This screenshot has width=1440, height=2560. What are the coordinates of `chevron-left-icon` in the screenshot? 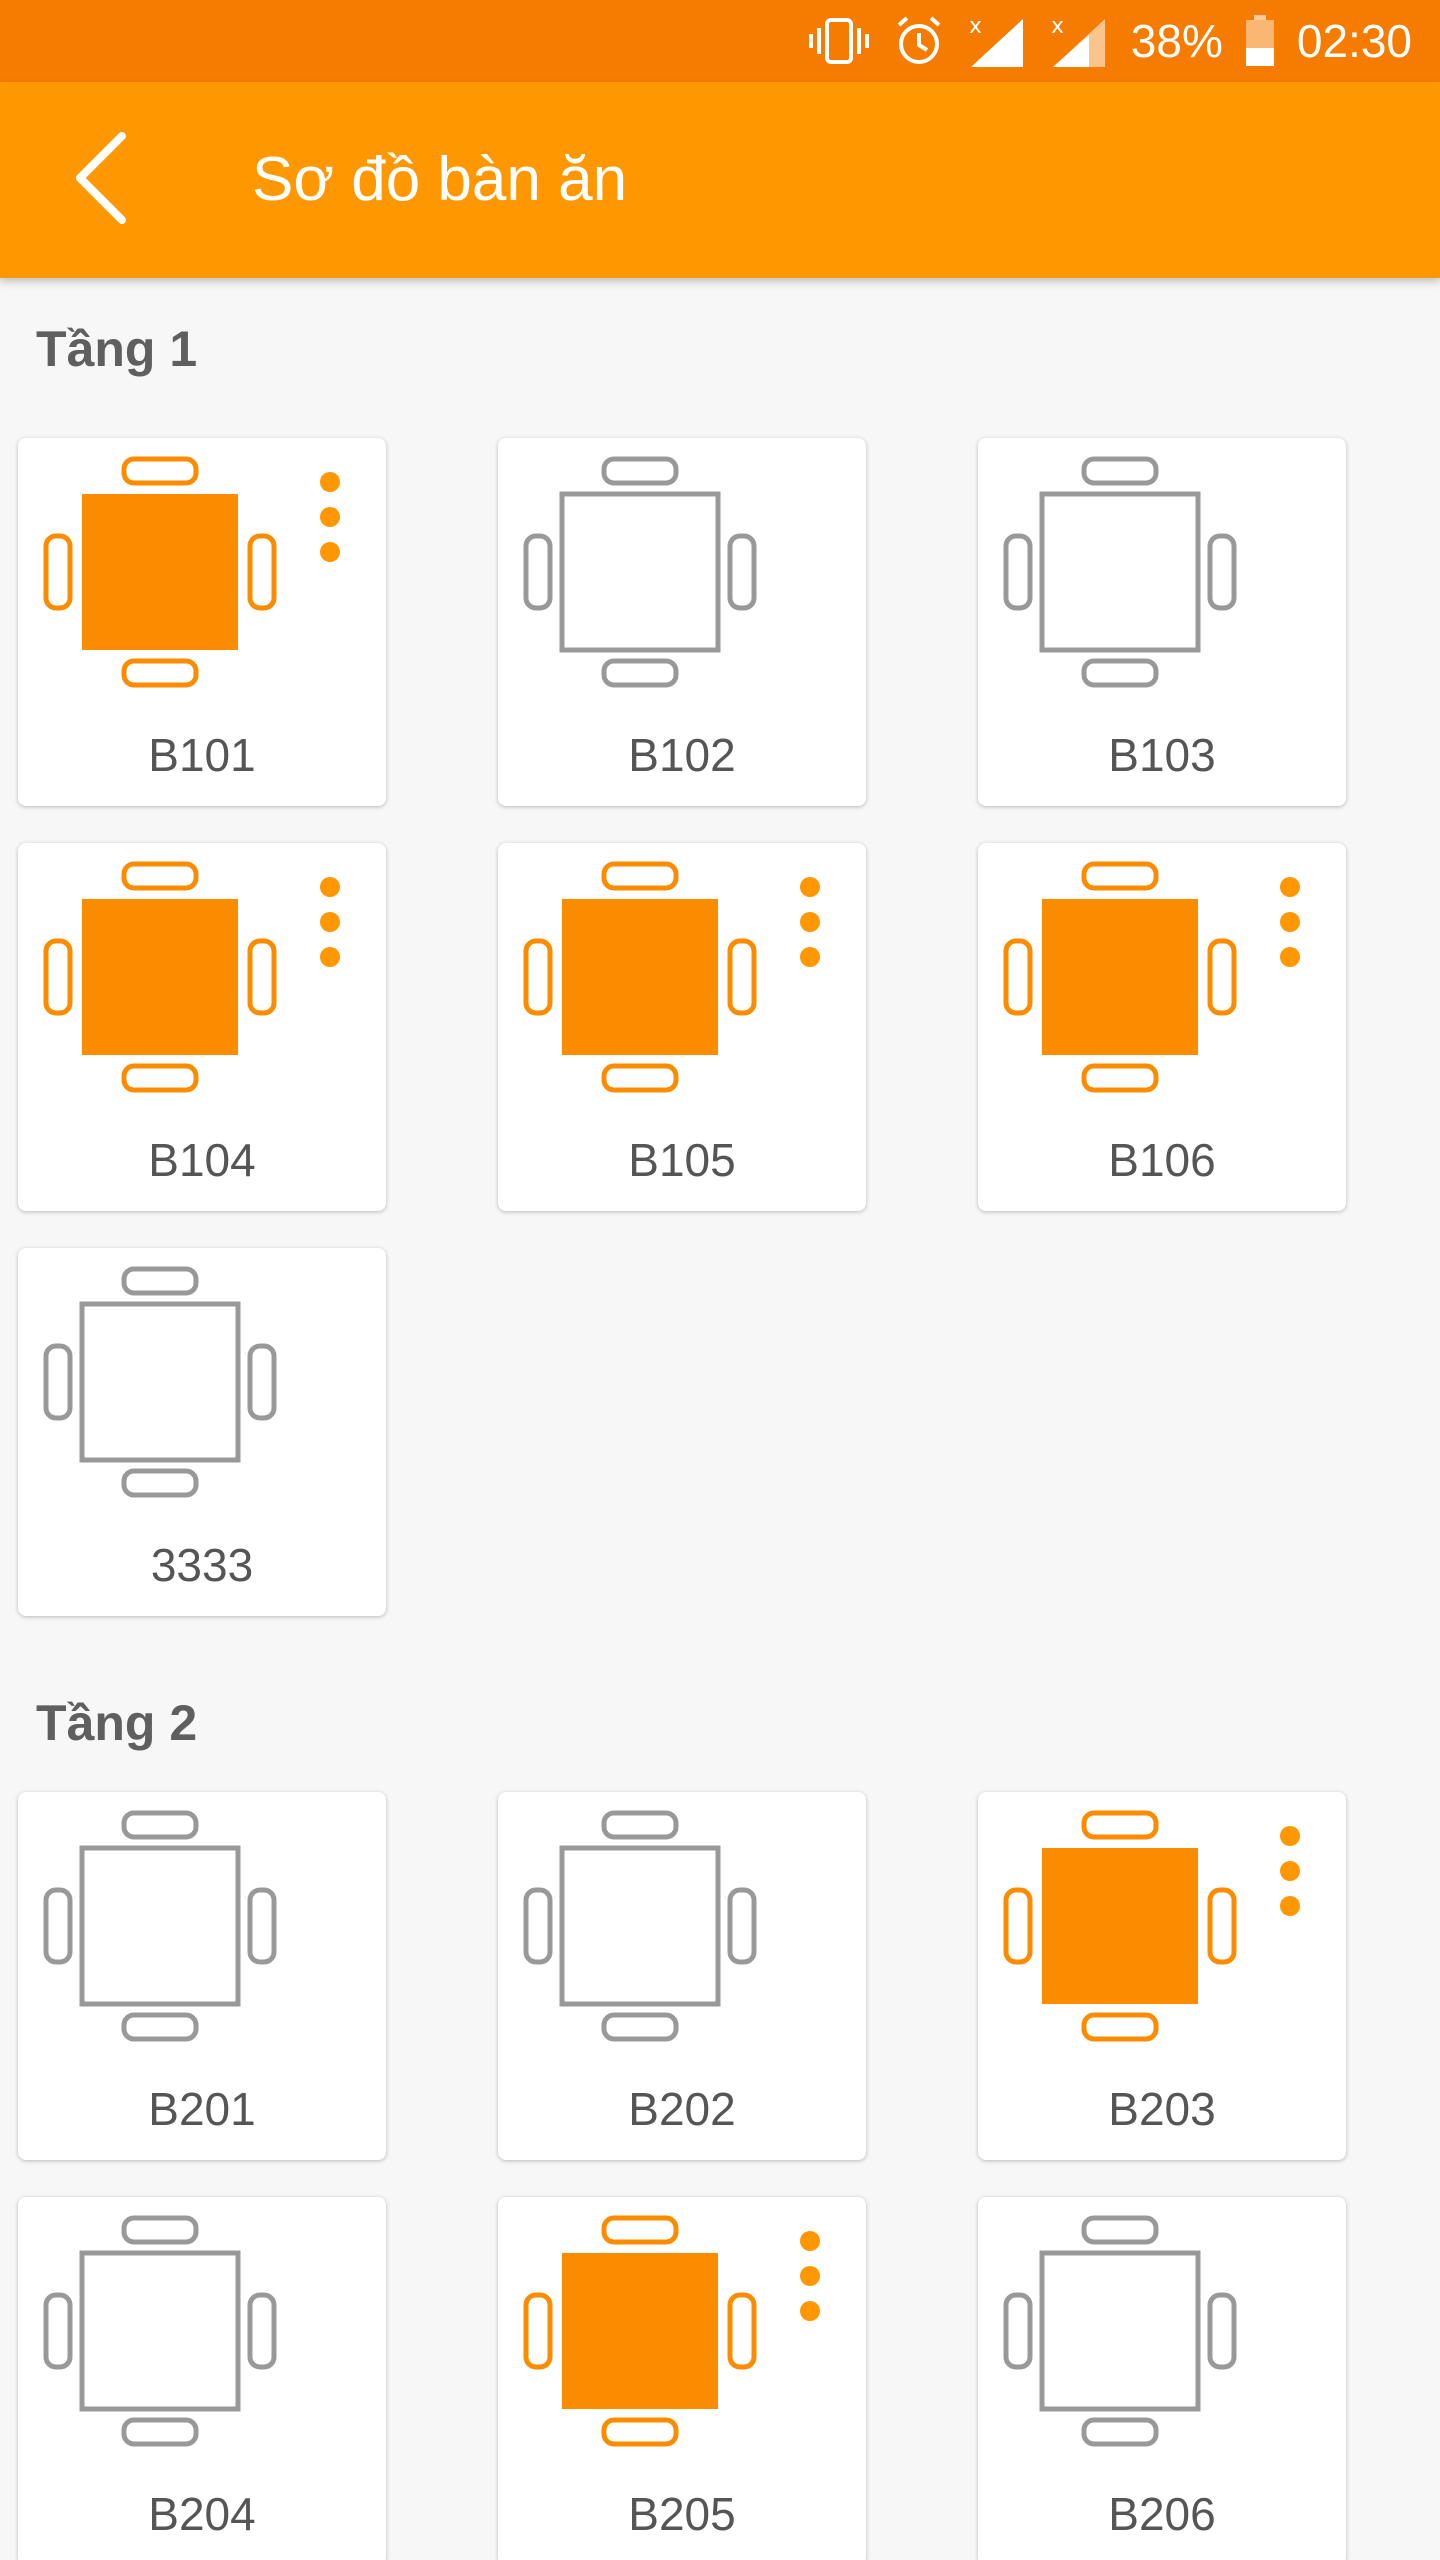 It's located at (100, 180).